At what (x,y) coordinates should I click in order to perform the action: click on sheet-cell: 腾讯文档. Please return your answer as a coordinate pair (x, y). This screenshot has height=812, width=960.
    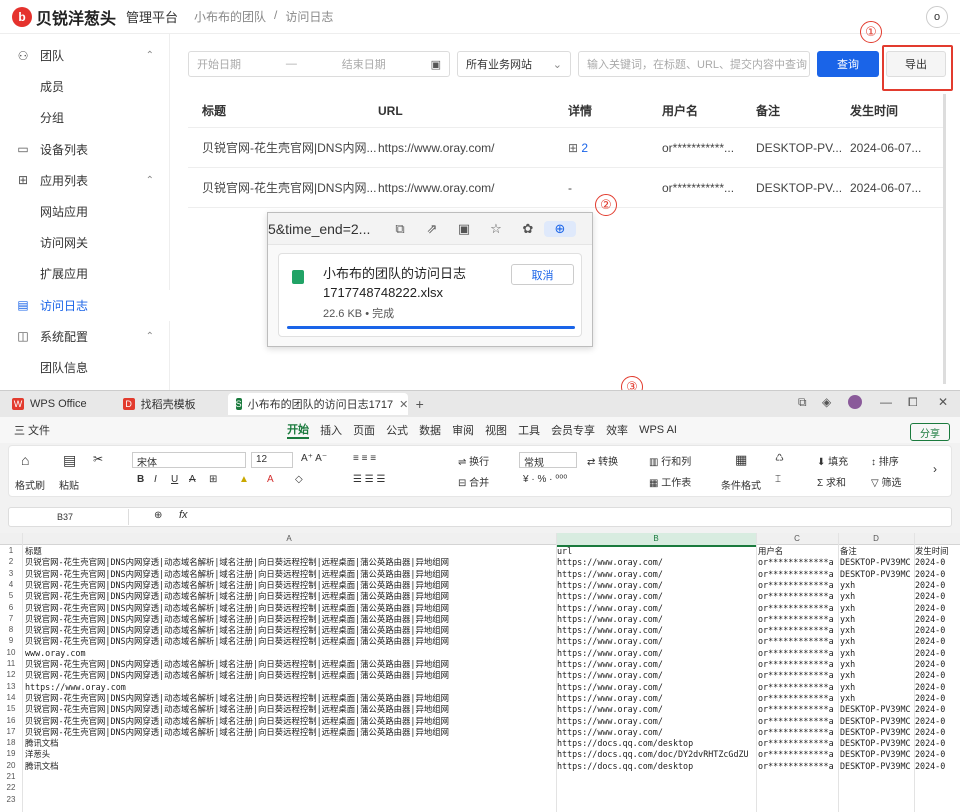
    Looking at the image, I should click on (290, 743).